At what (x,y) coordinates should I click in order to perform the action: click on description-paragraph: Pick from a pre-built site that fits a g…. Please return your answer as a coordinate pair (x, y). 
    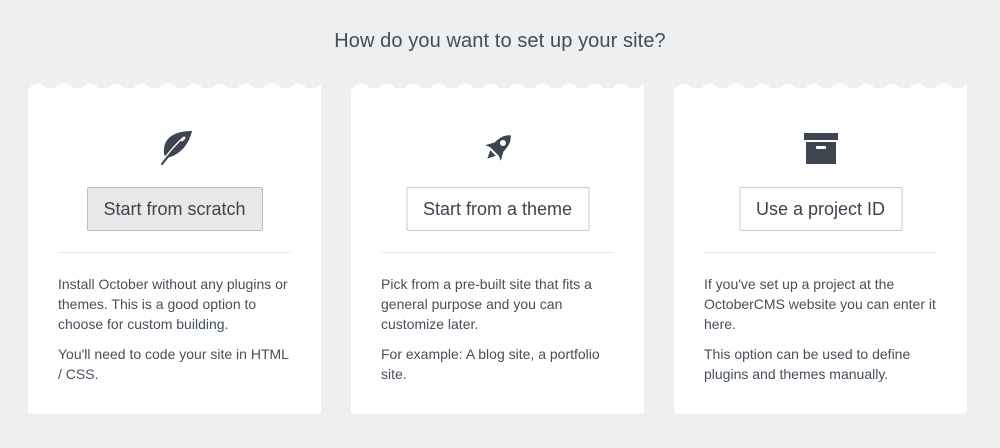
    Looking at the image, I should click on (486, 304).